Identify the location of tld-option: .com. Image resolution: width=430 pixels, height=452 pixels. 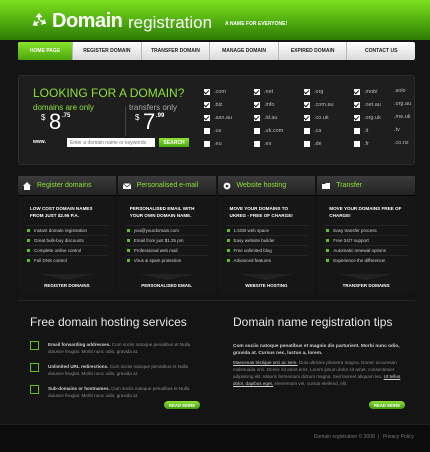
(229, 92).